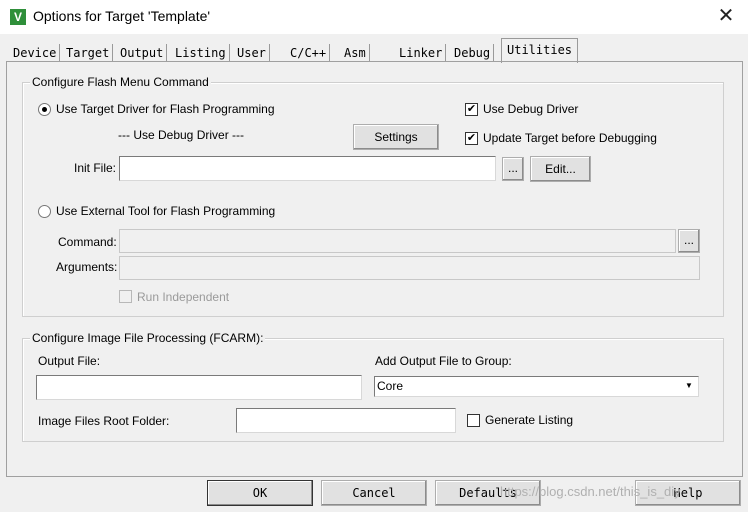 Image resolution: width=748 pixels, height=512 pixels. Describe the element at coordinates (199, 387) in the screenshot. I see `output-file-input` at that location.